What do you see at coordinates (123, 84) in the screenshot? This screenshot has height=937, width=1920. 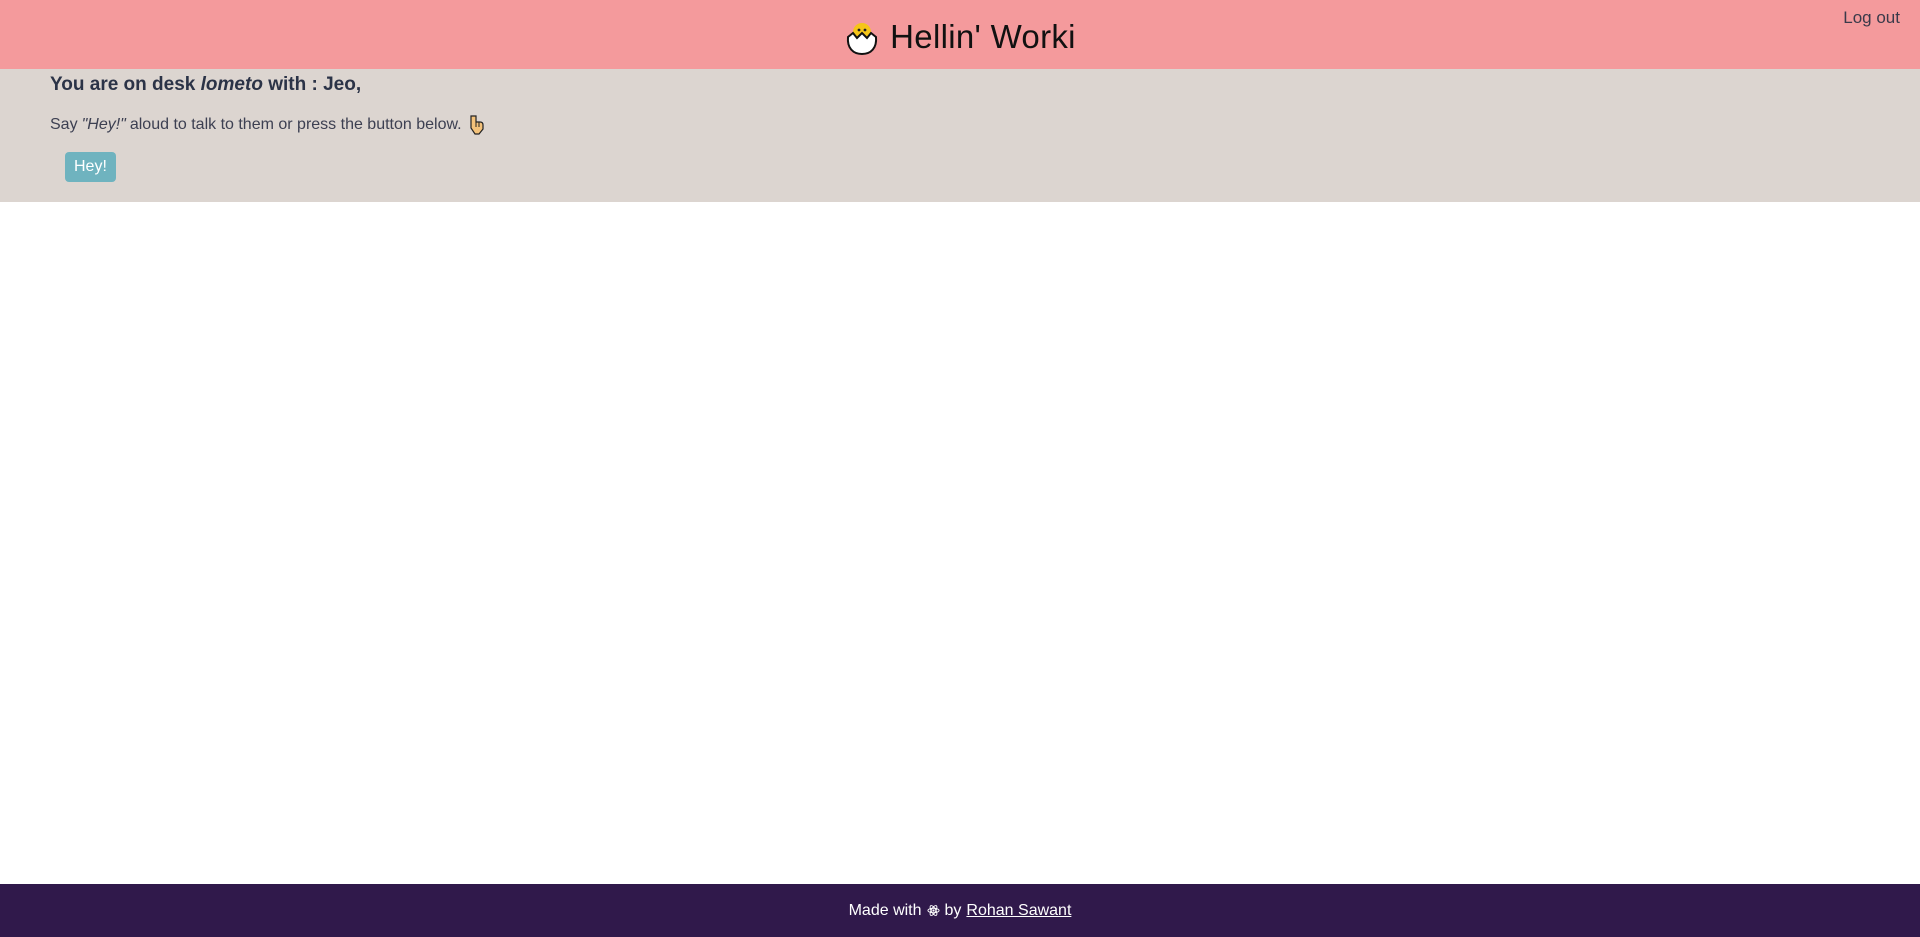 I see `desk-heading-prefix: You are on desk` at bounding box center [123, 84].